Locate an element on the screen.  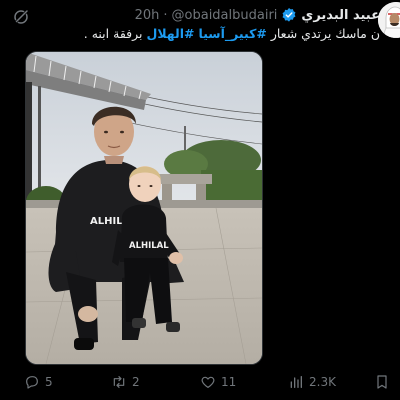
bookmark-icon is located at coordinates (382, 382).